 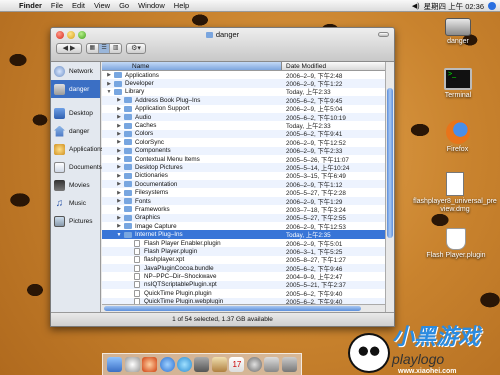 I want to click on column-view-icon: ▥, so click(x=115, y=48).